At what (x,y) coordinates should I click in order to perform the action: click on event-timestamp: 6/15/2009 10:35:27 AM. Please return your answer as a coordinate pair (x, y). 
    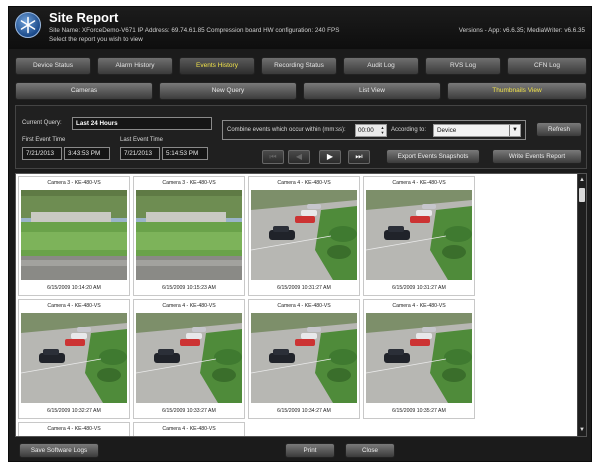
    Looking at the image, I should click on (419, 411).